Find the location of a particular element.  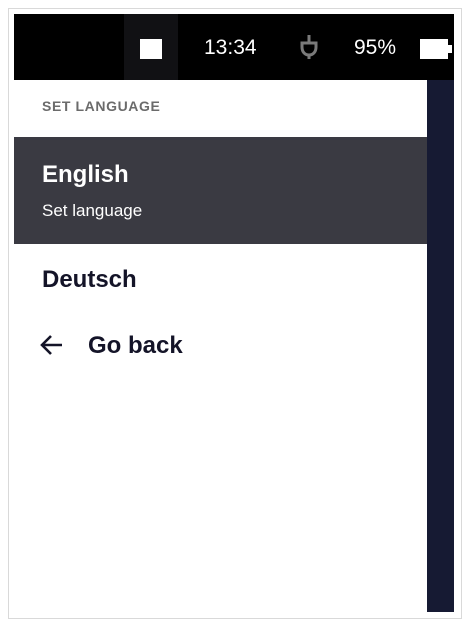

battery-percent: 95% is located at coordinates (375, 47).